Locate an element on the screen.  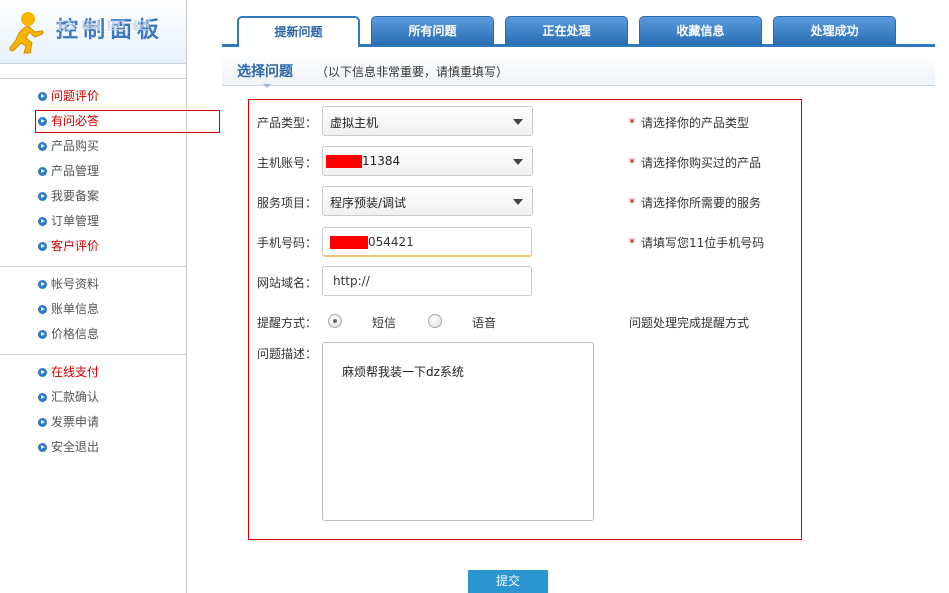
menu-group-3: 在线支付汇款确认发票申请安全退出 is located at coordinates (68, 410).